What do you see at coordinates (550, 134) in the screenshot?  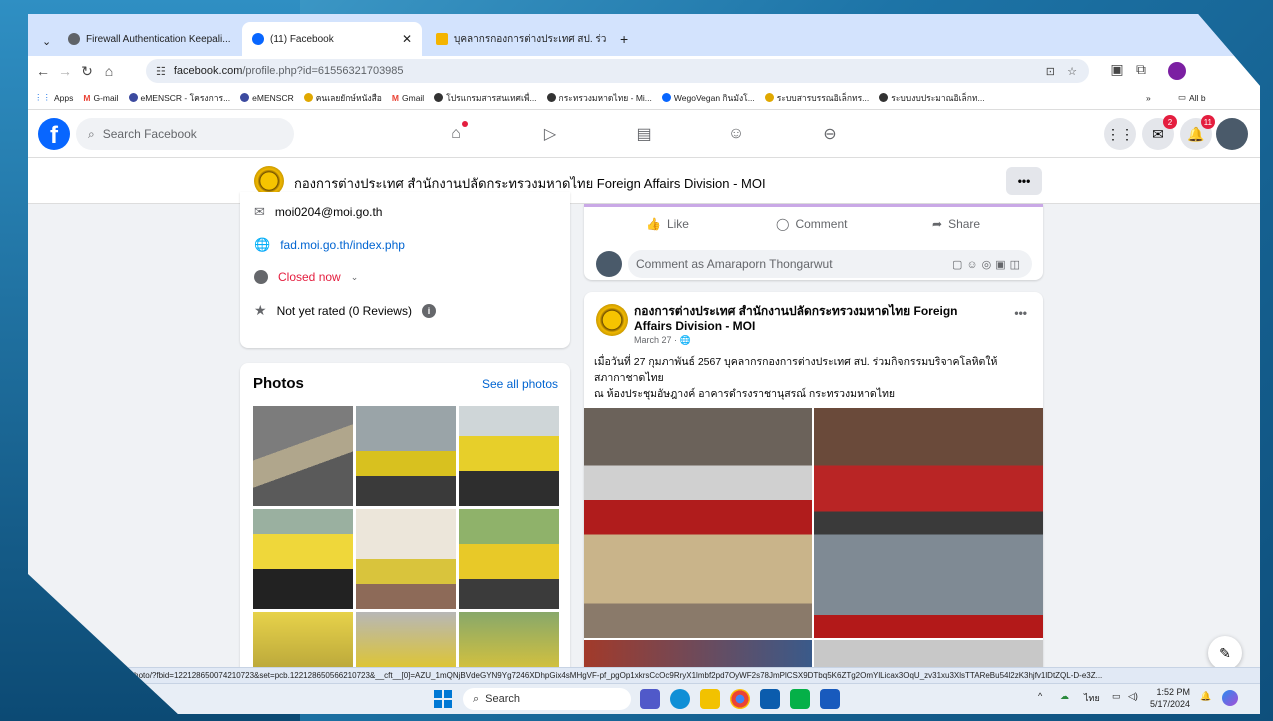 I see `video-icon: ▷` at bounding box center [550, 134].